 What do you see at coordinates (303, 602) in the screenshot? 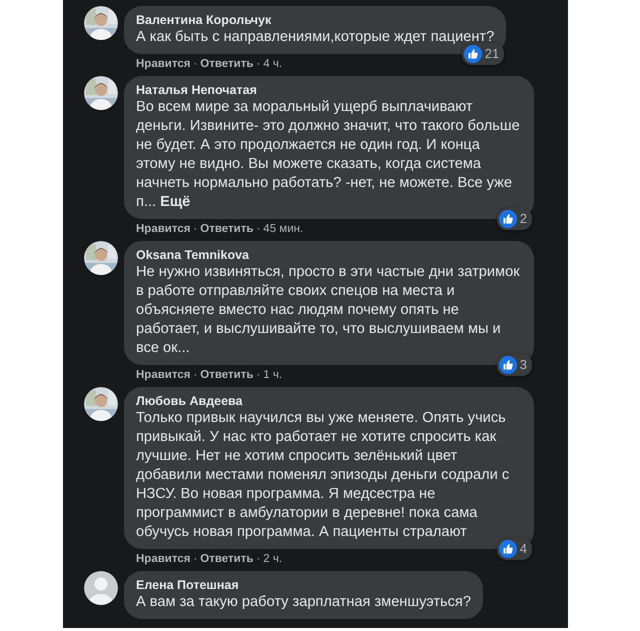
I see `comment-text: А вам за такую работу зарплатная зменшуэться?` at bounding box center [303, 602].